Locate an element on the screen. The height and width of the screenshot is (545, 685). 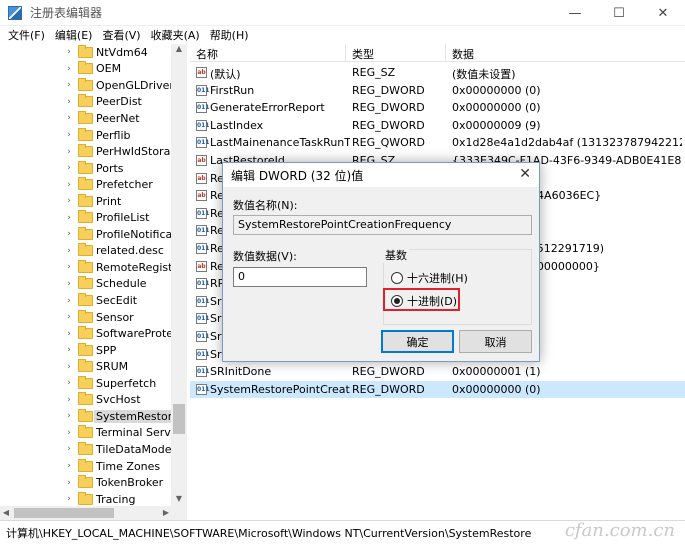
value-name: (默认) is located at coordinates (225, 74).